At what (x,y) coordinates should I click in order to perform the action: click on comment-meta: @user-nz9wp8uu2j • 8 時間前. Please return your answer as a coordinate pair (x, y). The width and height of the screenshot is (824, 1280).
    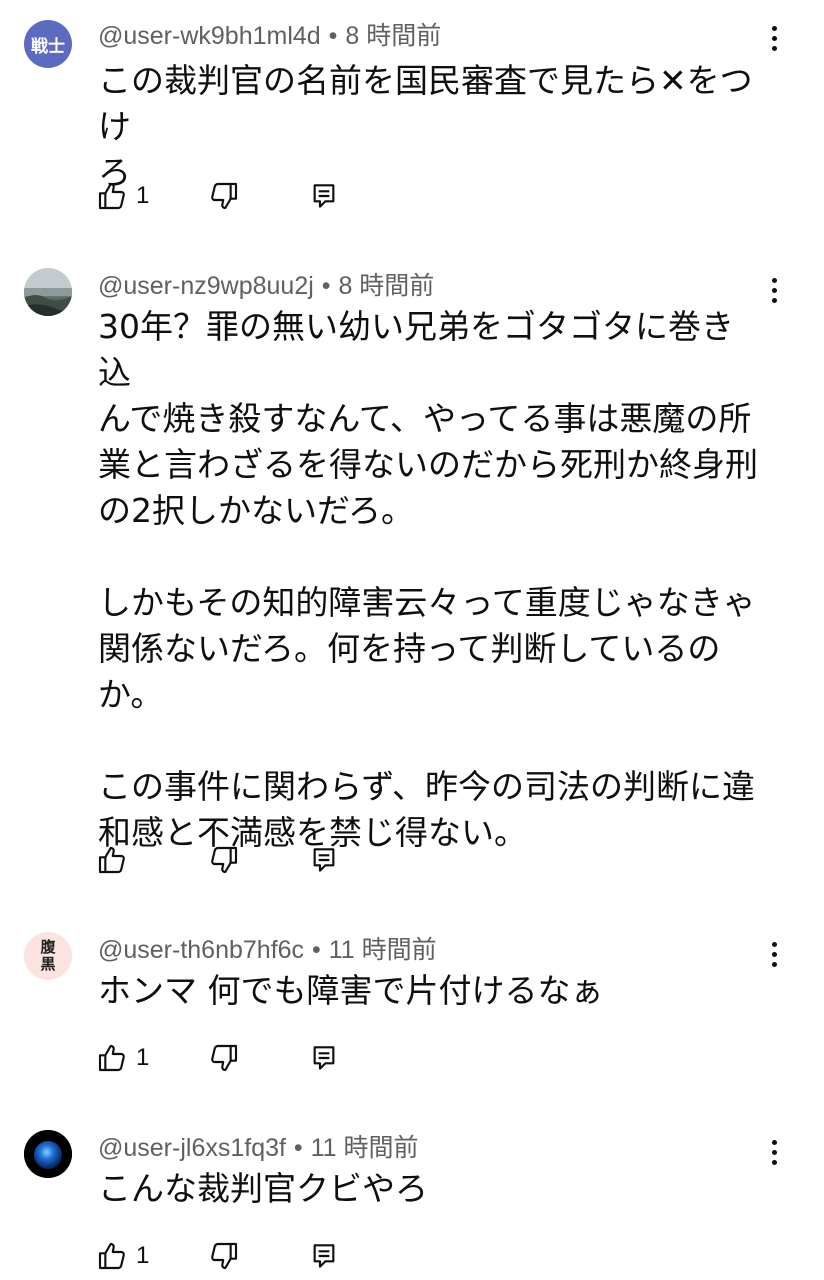
    Looking at the image, I should click on (266, 284).